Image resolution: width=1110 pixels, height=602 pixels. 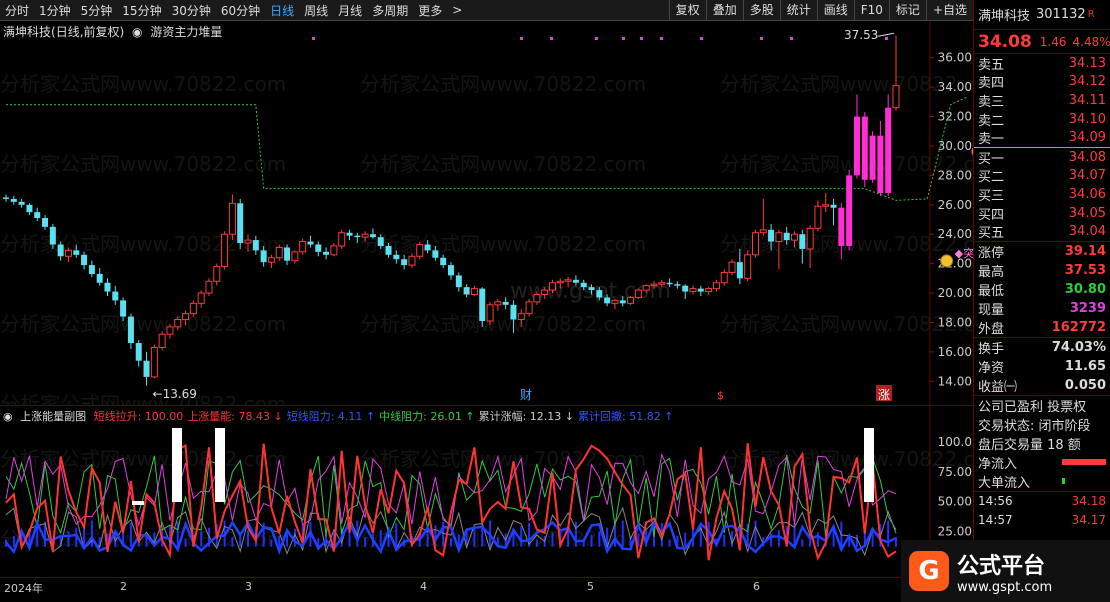 What do you see at coordinates (991, 121) in the screenshot?
I see `asks-label: 卖二` at bounding box center [991, 121].